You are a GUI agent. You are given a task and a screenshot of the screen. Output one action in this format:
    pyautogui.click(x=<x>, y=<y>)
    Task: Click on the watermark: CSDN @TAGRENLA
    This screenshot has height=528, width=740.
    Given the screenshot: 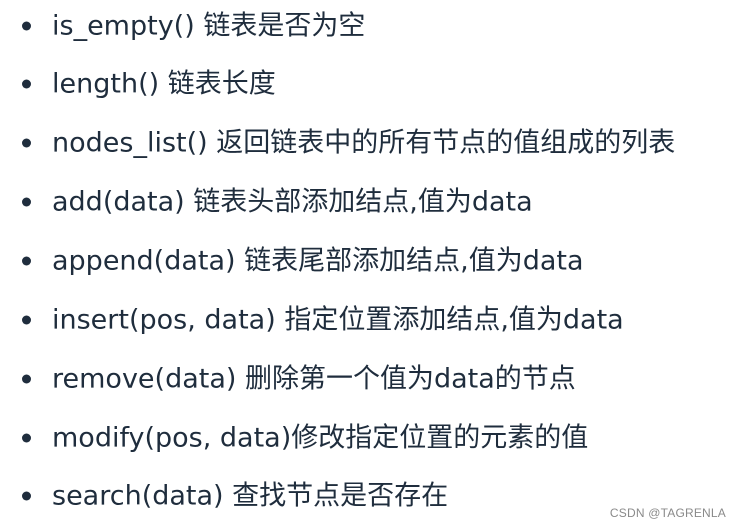 What is the action you would take?
    pyautogui.click(x=667, y=513)
    